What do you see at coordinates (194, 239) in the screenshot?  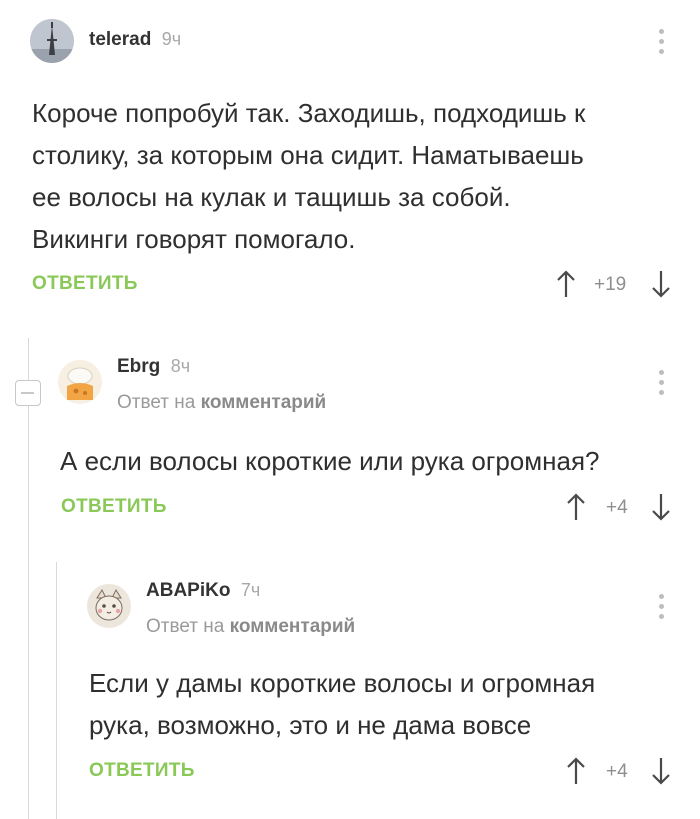 I see `comment-text-line: Викинги говорят помогало.` at bounding box center [194, 239].